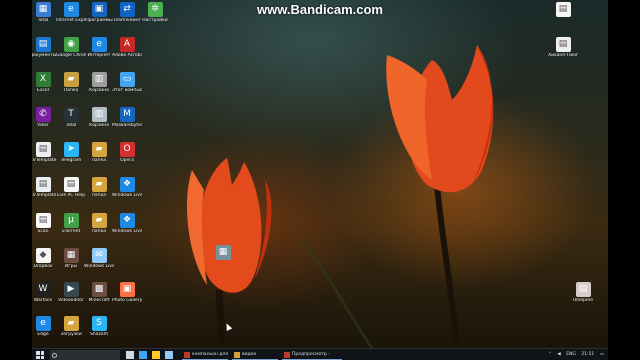 The image size is (640, 360). I want to click on desktop-icon: ▶ Videoeditor, so click(71, 292).